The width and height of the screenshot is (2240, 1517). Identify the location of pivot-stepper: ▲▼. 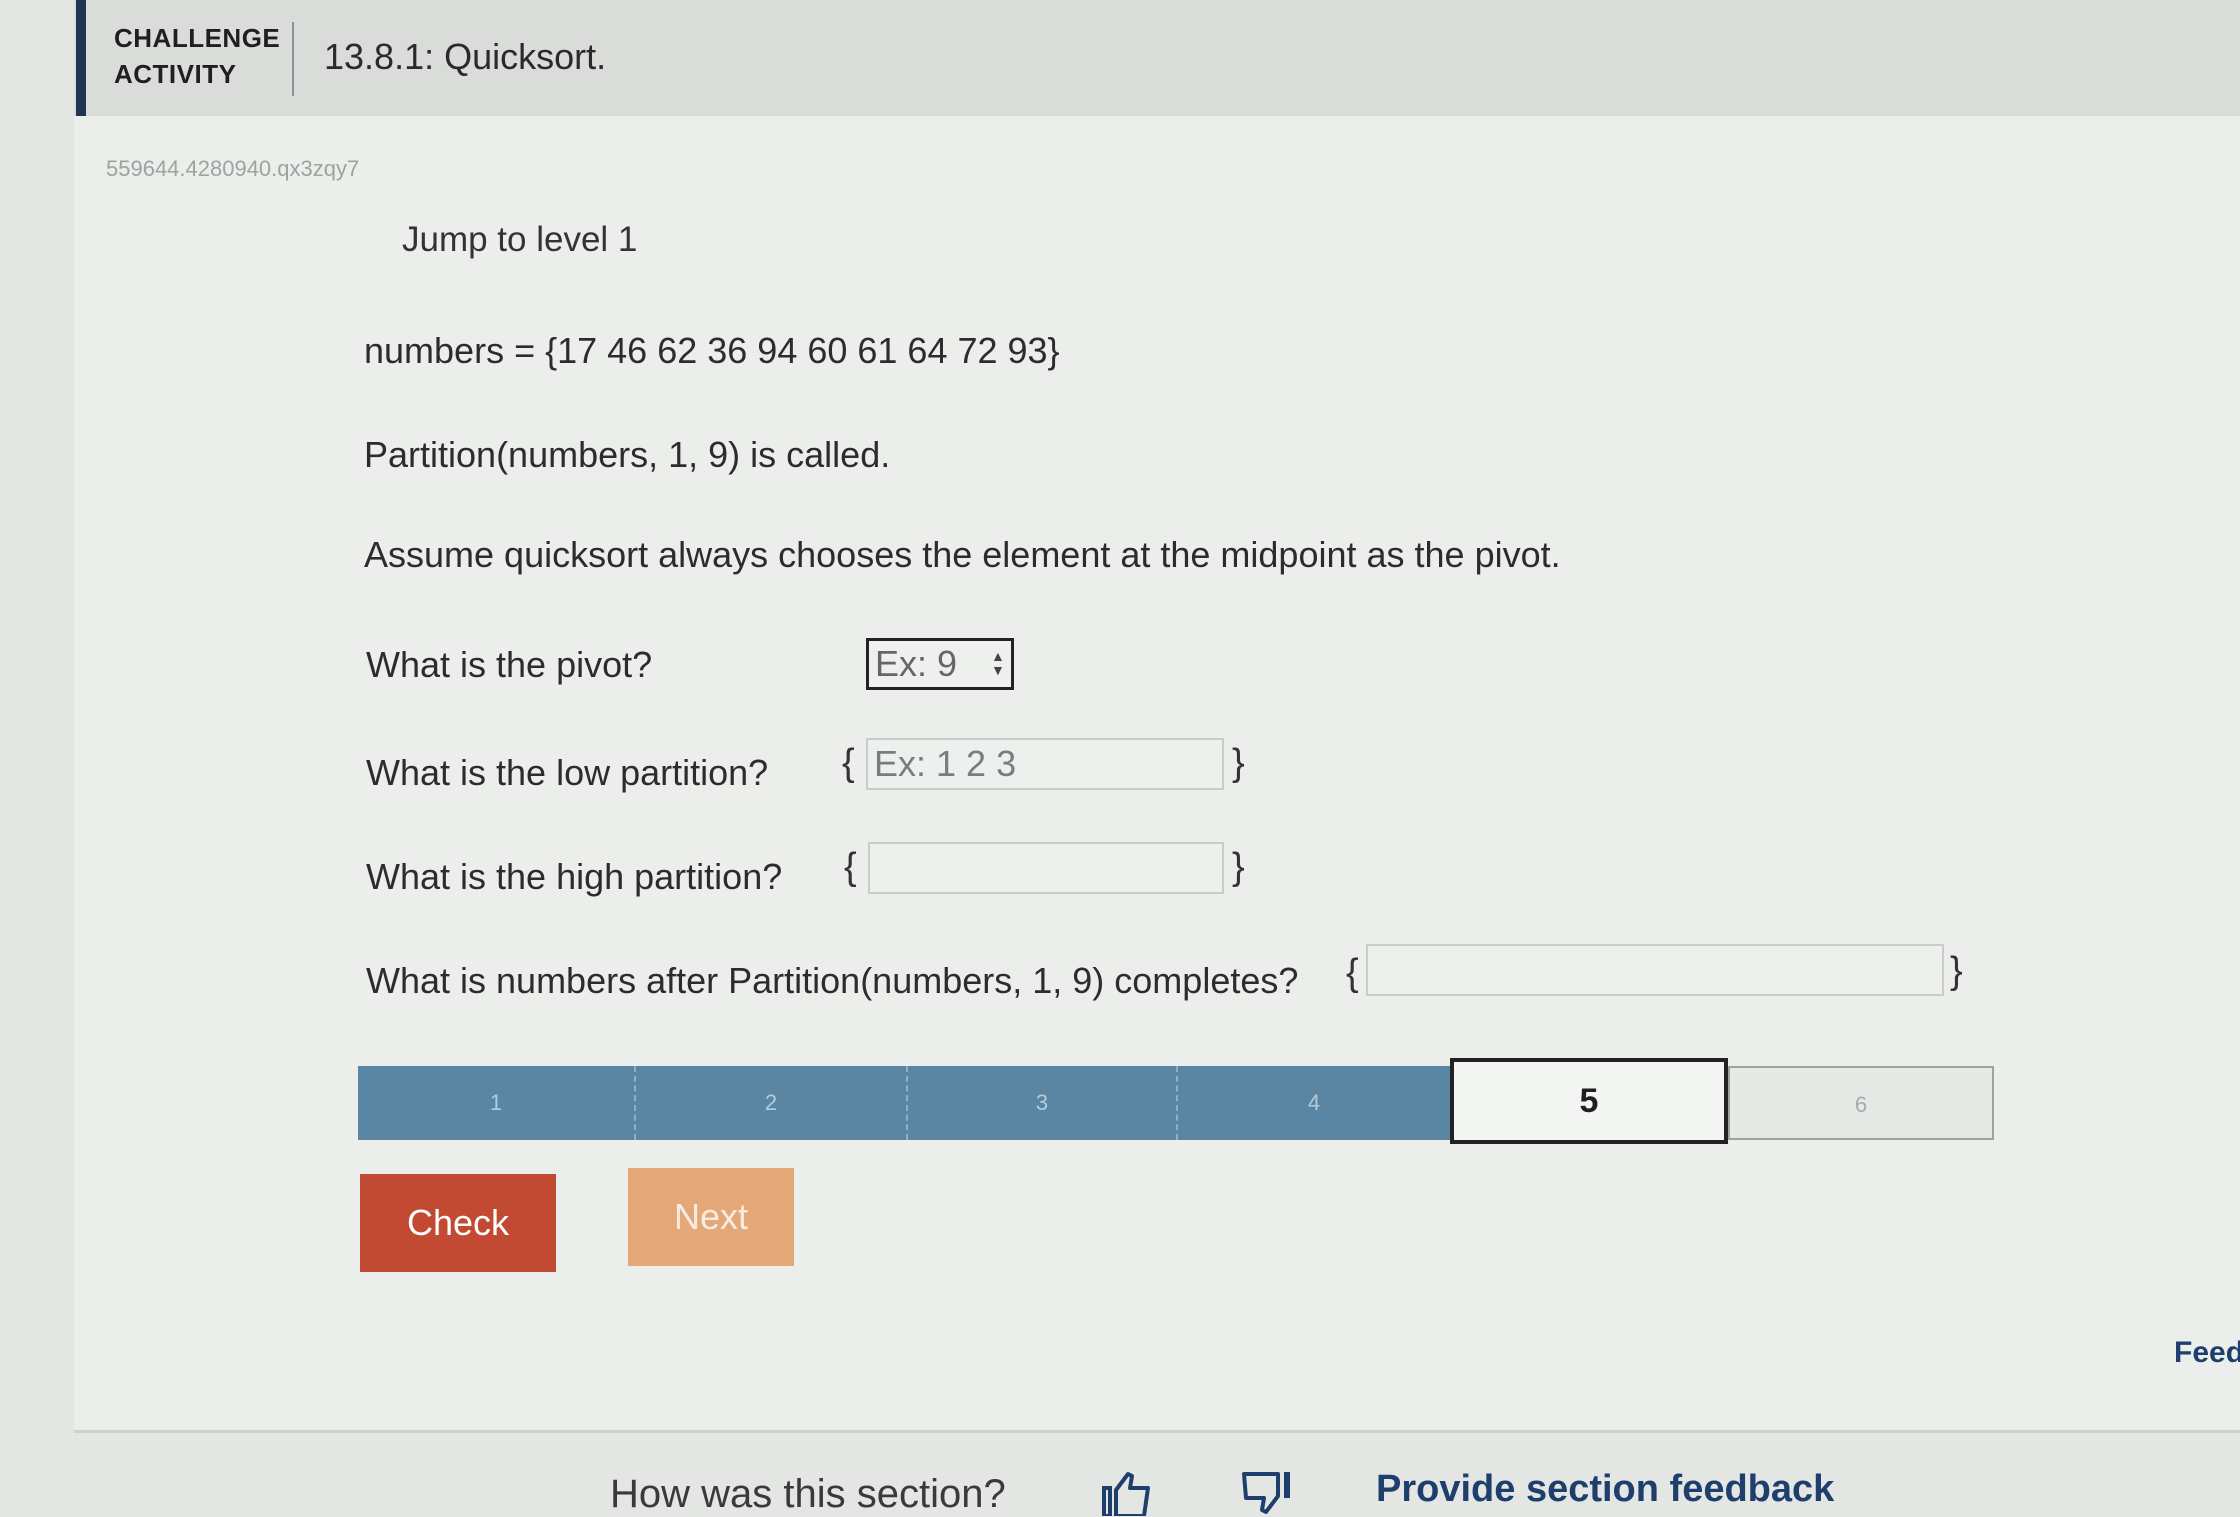
(940, 664).